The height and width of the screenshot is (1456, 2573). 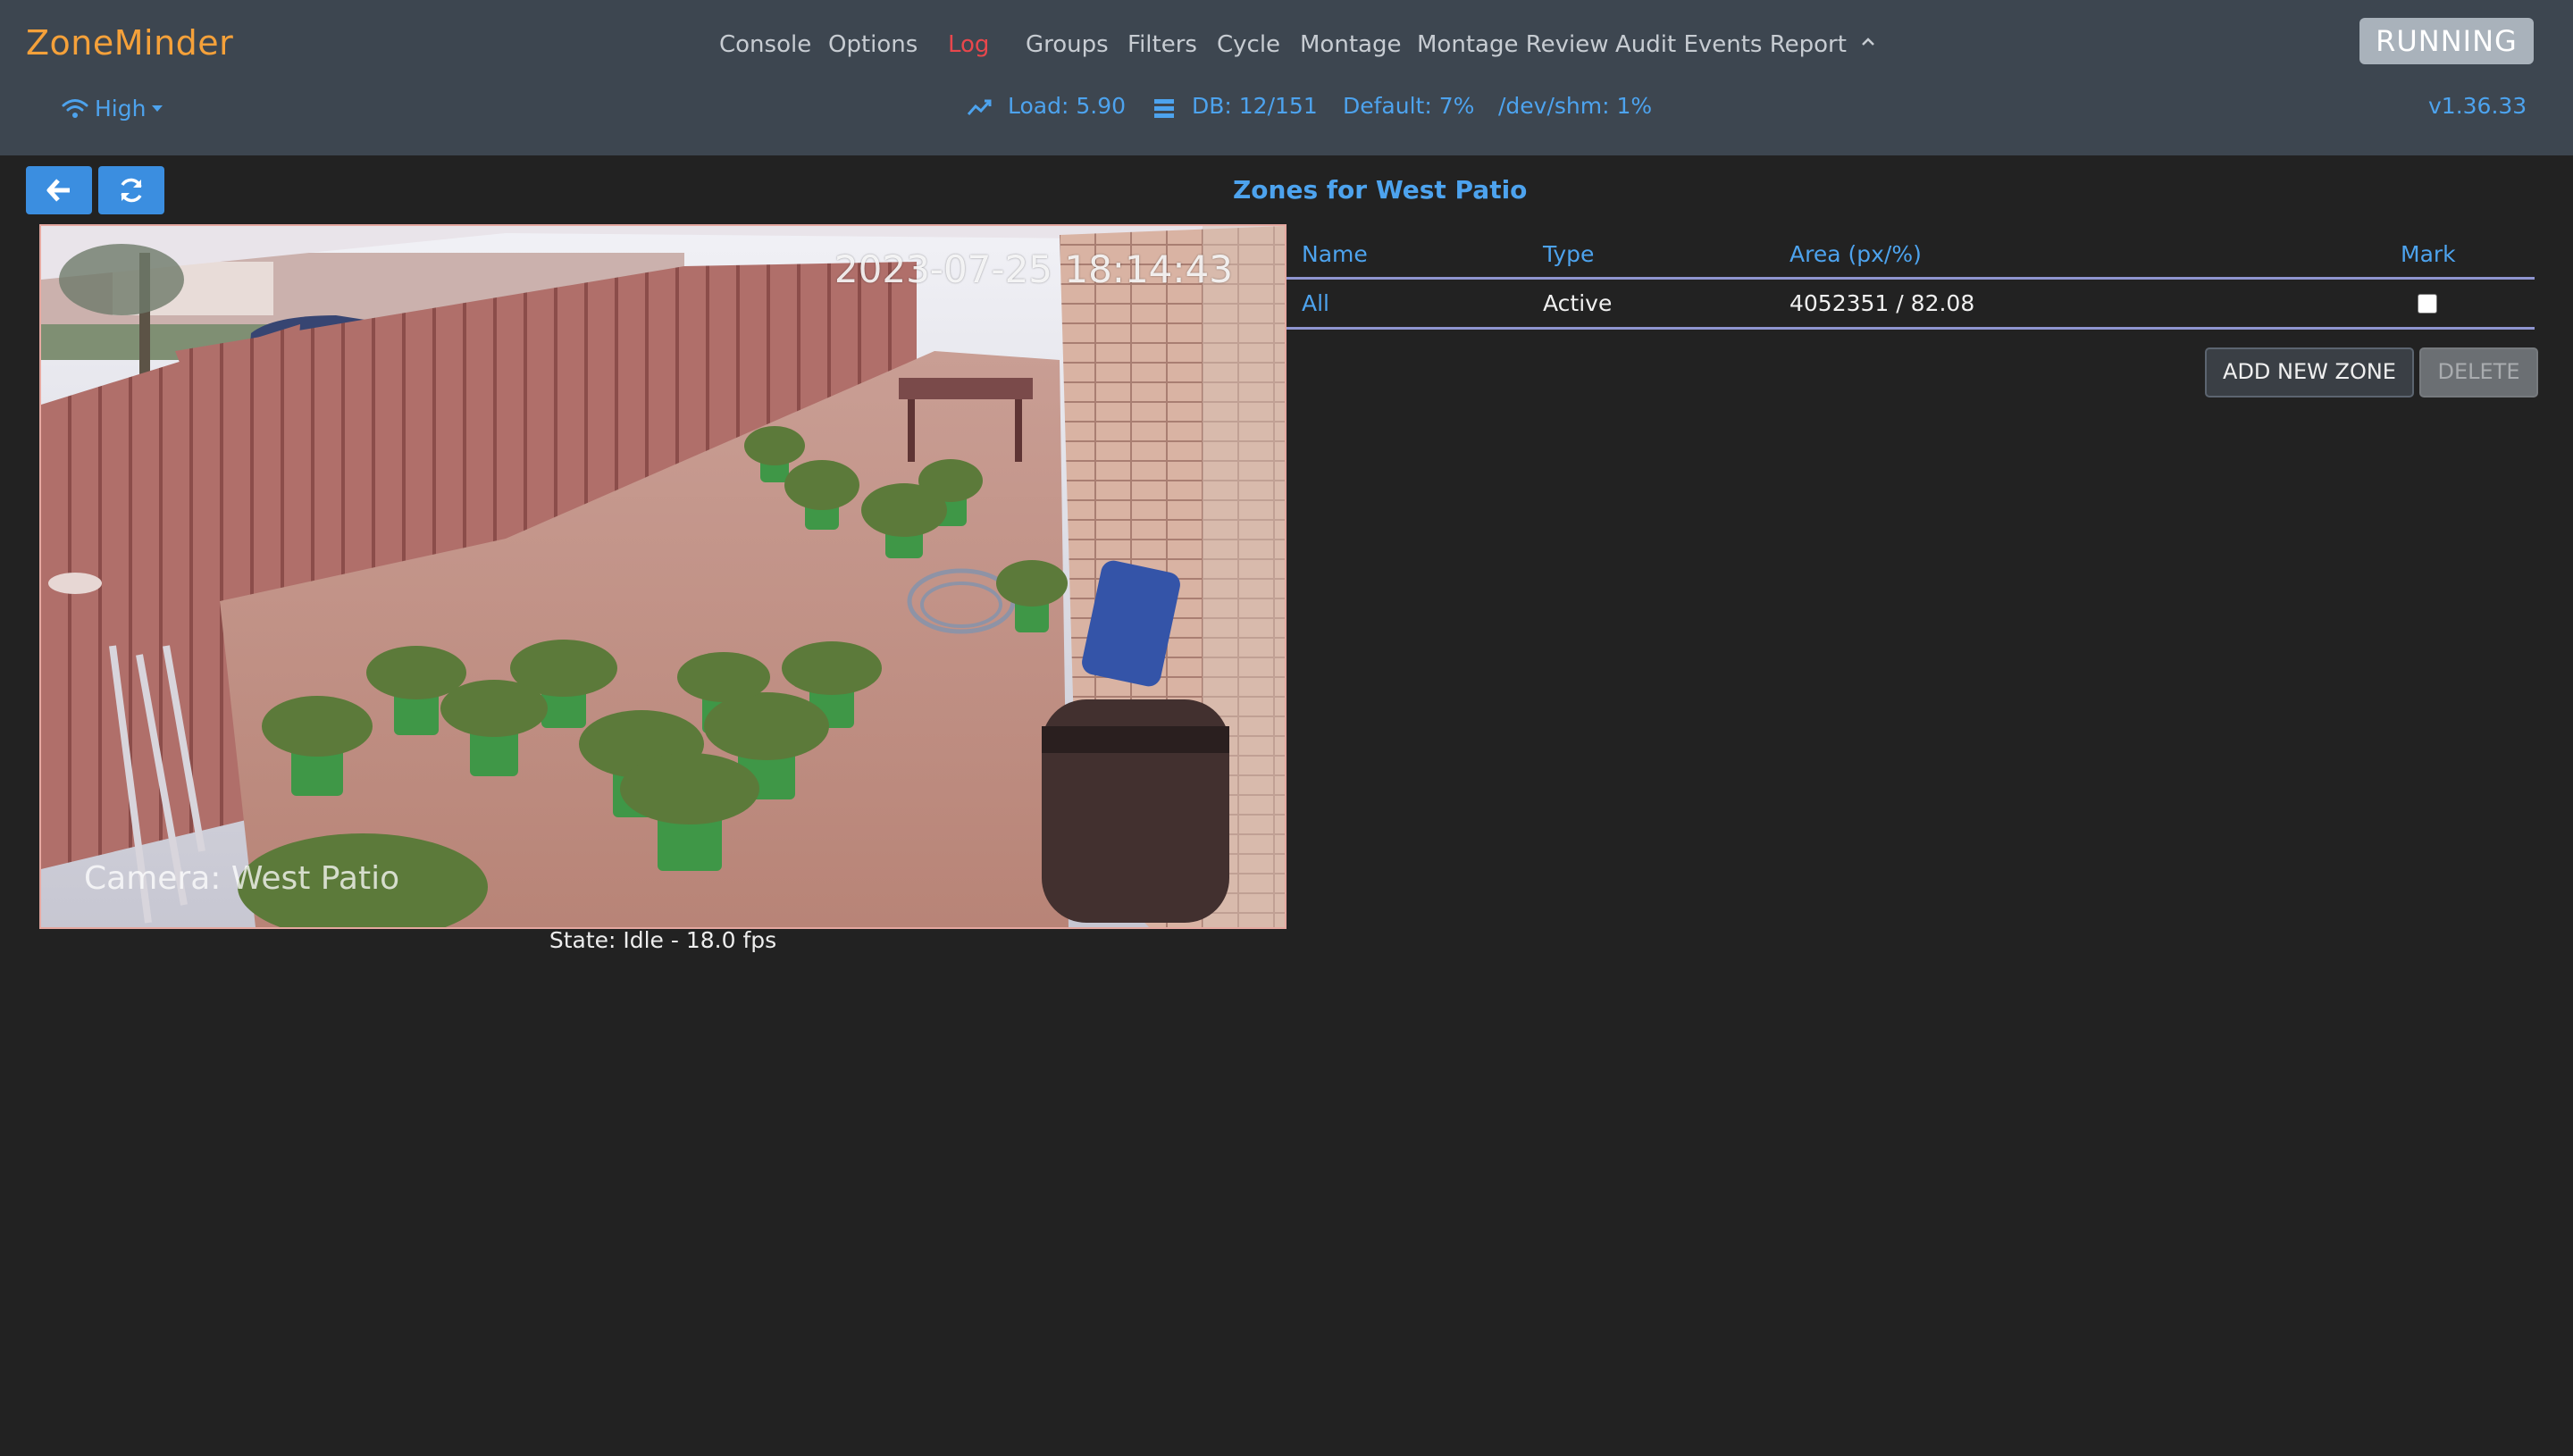 I want to click on column-header-type: Type, so click(x=1568, y=254).